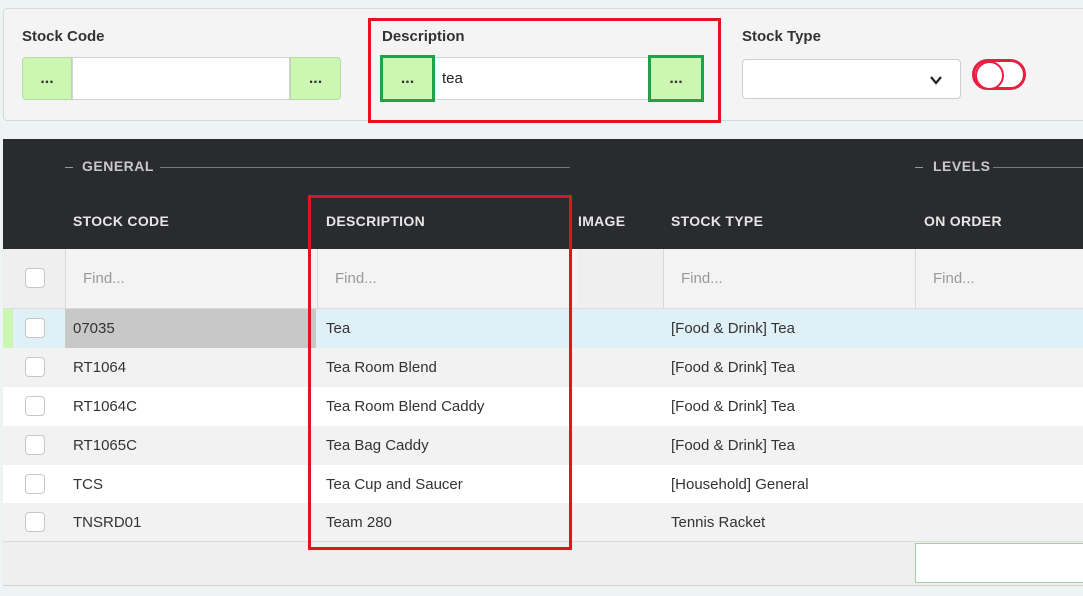  Describe the element at coordinates (35, 278) in the screenshot. I see `select-all-checkbox` at that location.